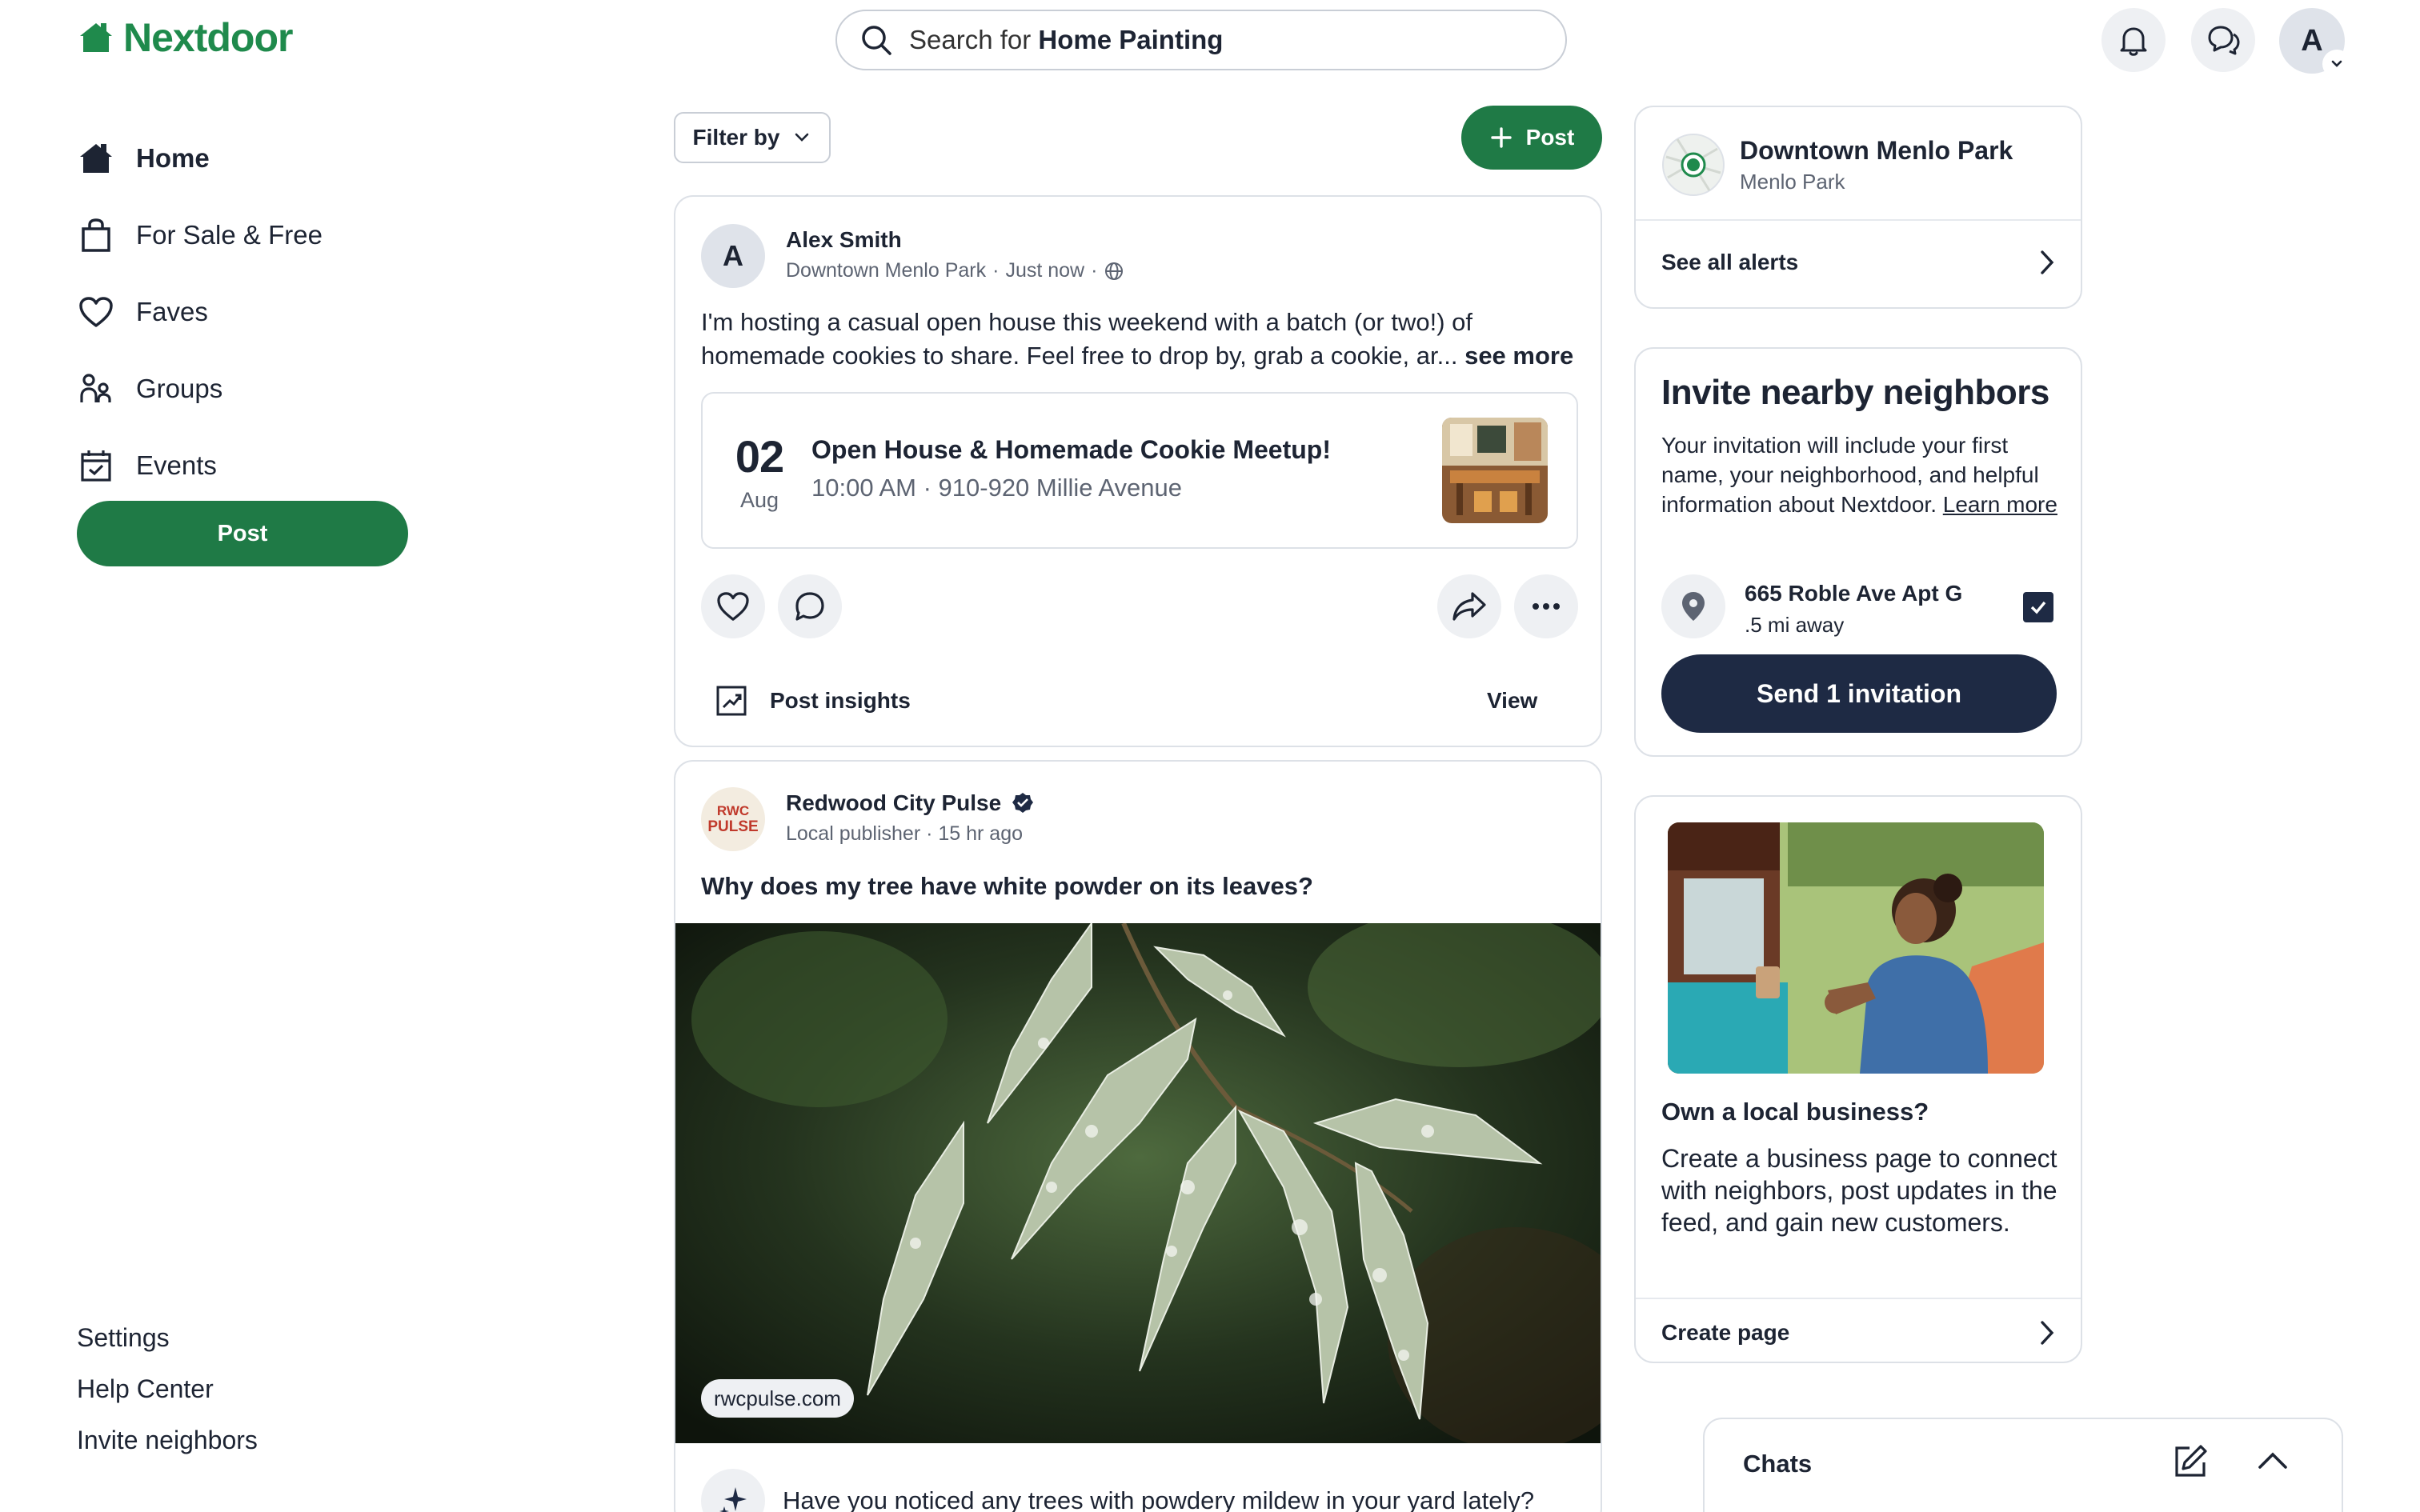  I want to click on chevron-up-icon, so click(2272, 1460).